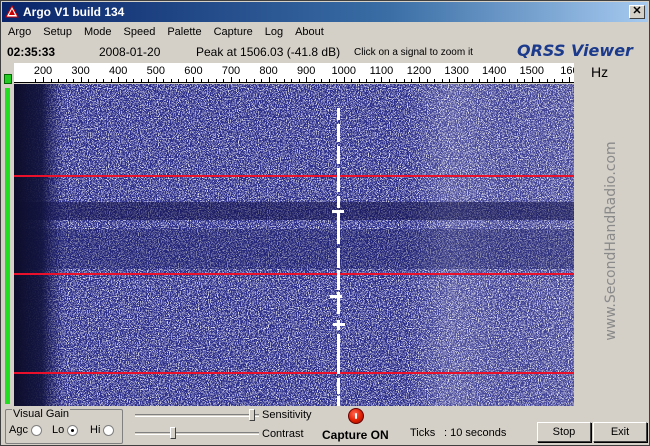 This screenshot has height=446, width=650. Describe the element at coordinates (155, 71) in the screenshot. I see `scale-label: 500` at that location.